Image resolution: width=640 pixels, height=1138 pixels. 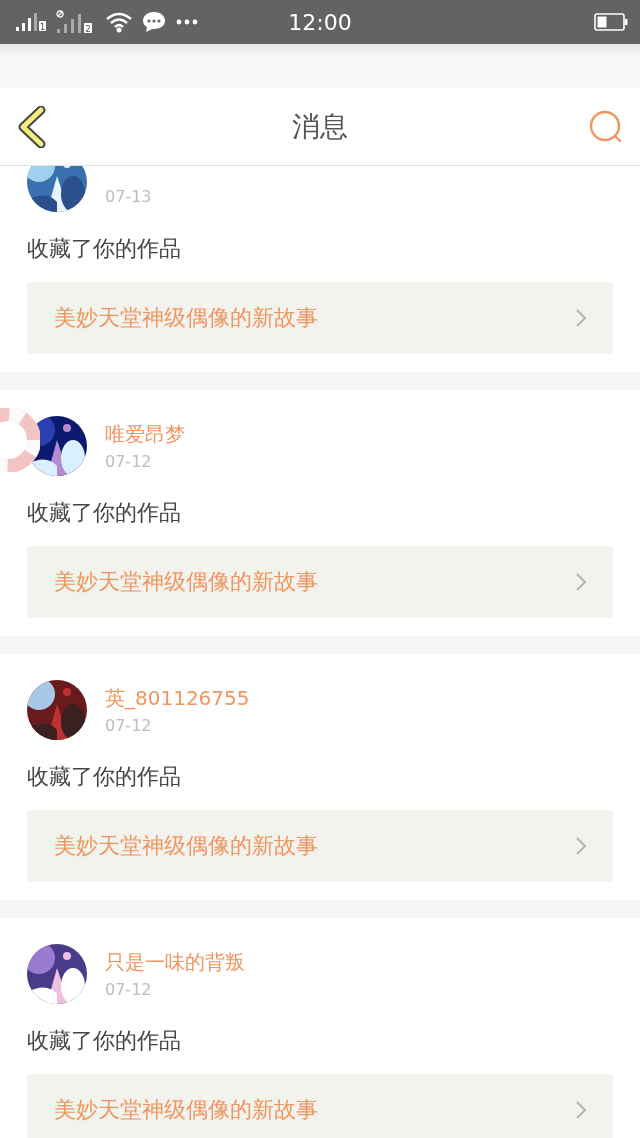 What do you see at coordinates (128, 196) in the screenshot?
I see `message-date: 07-13` at bounding box center [128, 196].